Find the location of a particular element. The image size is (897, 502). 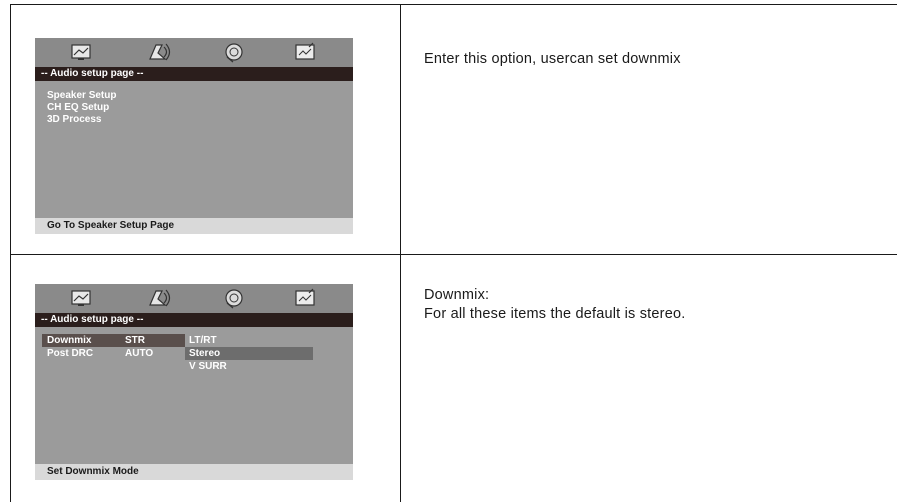

osd-footer-text: Go To Speaker Setup Page is located at coordinates (111, 225).